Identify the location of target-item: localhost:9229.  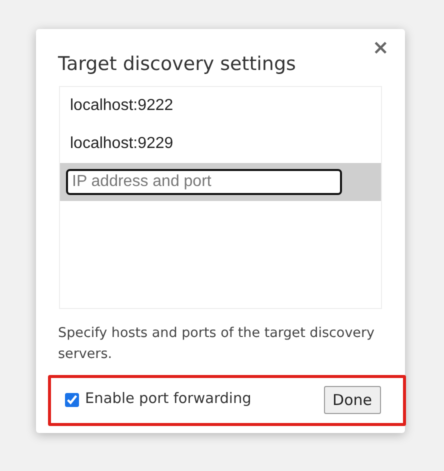
(220, 143).